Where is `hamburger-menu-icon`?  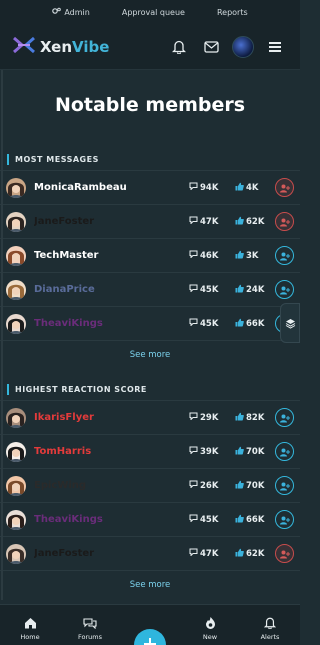
hamburger-menu-icon is located at coordinates (275, 47).